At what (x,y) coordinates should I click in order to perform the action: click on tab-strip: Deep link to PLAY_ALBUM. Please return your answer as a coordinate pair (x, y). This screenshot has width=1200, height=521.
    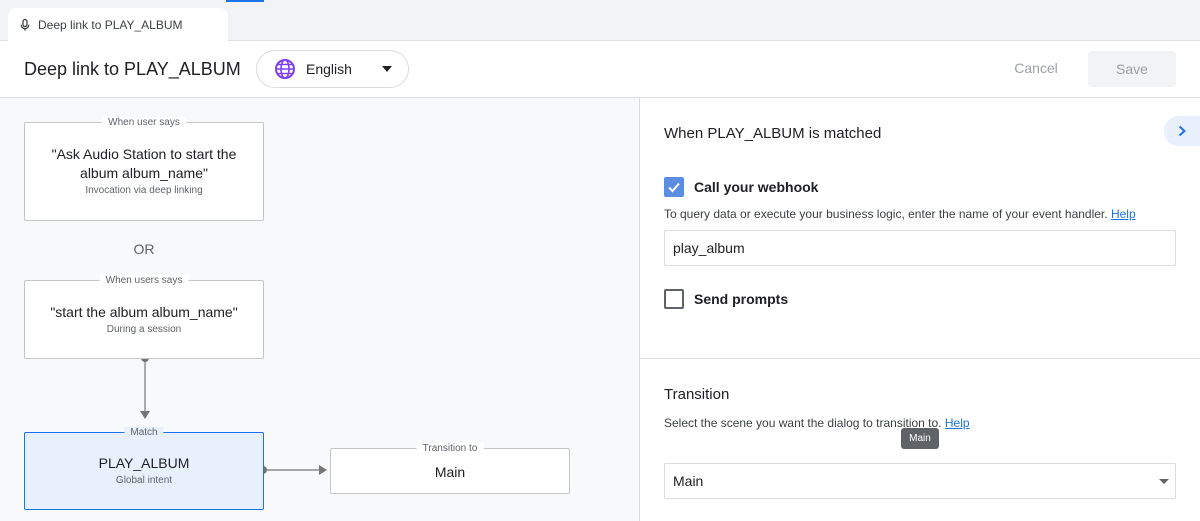
    Looking at the image, I should click on (600, 20).